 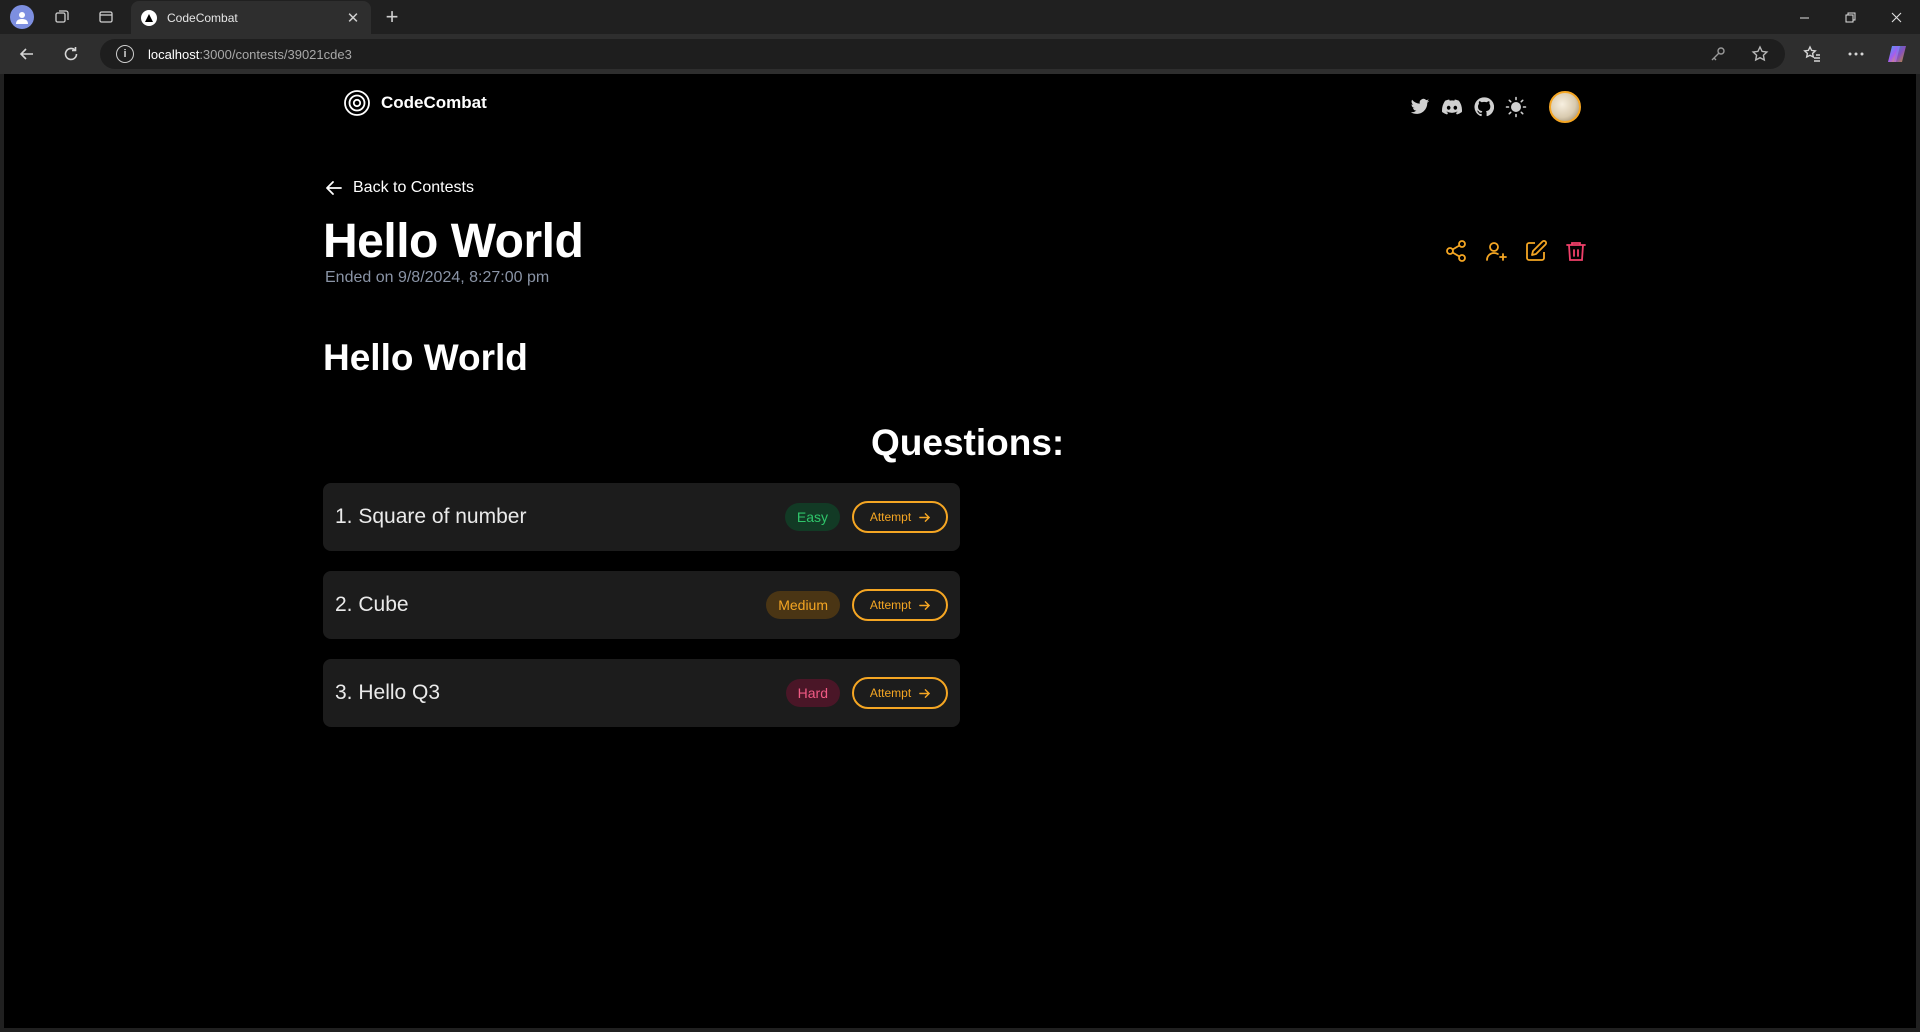 What do you see at coordinates (413, 187) in the screenshot?
I see `back-label: Back to Contests` at bounding box center [413, 187].